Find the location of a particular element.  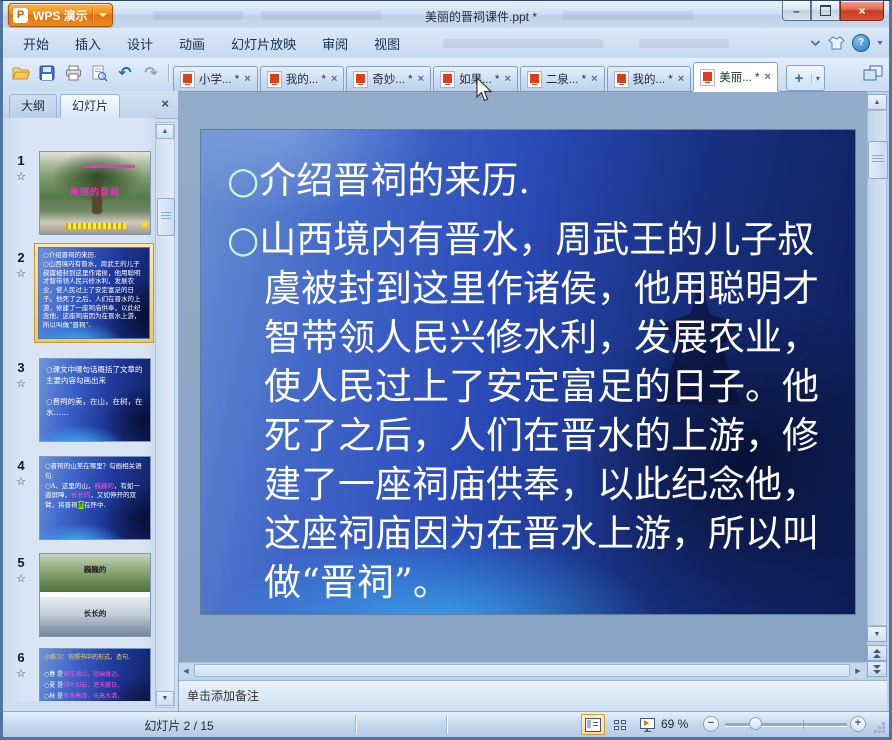

chevron-down-icon is located at coordinates (102, 15).